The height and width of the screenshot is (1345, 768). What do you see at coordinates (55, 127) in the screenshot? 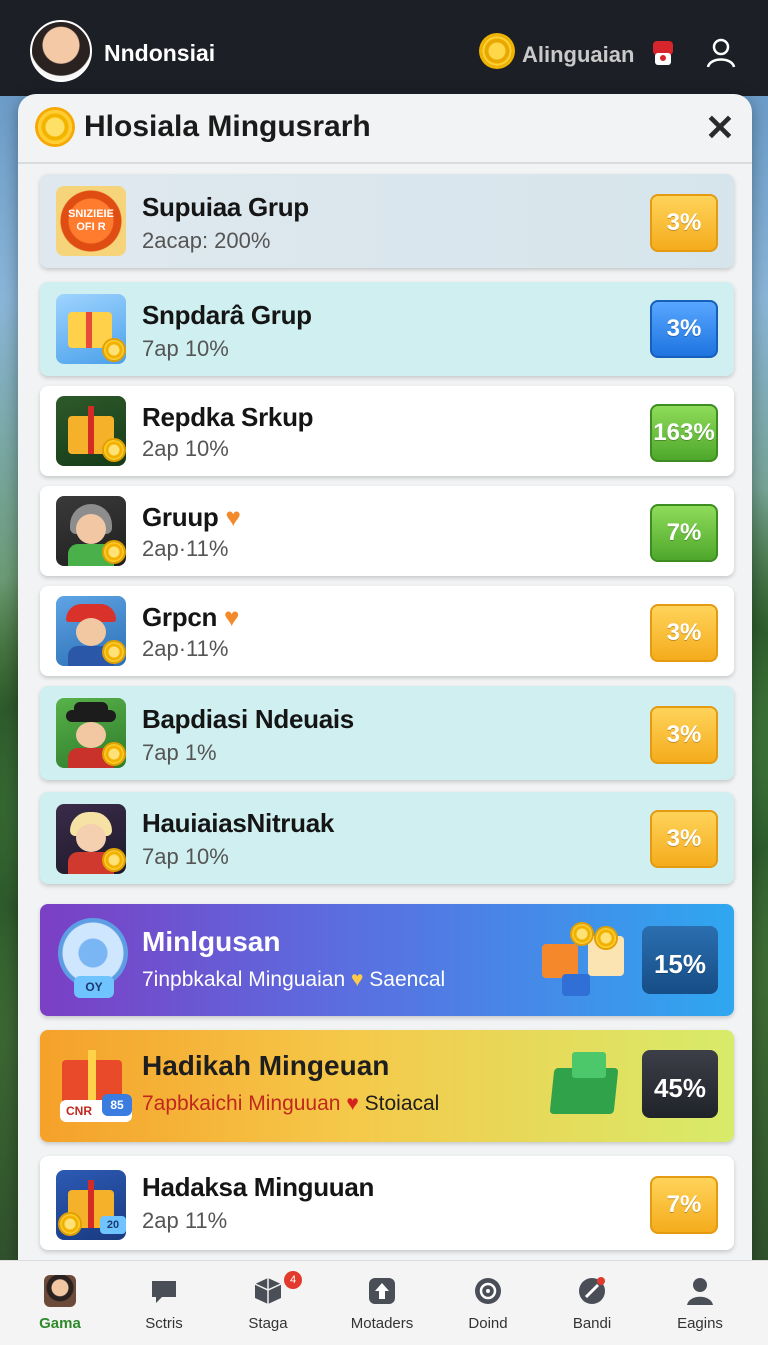
I see `sun-icon` at bounding box center [55, 127].